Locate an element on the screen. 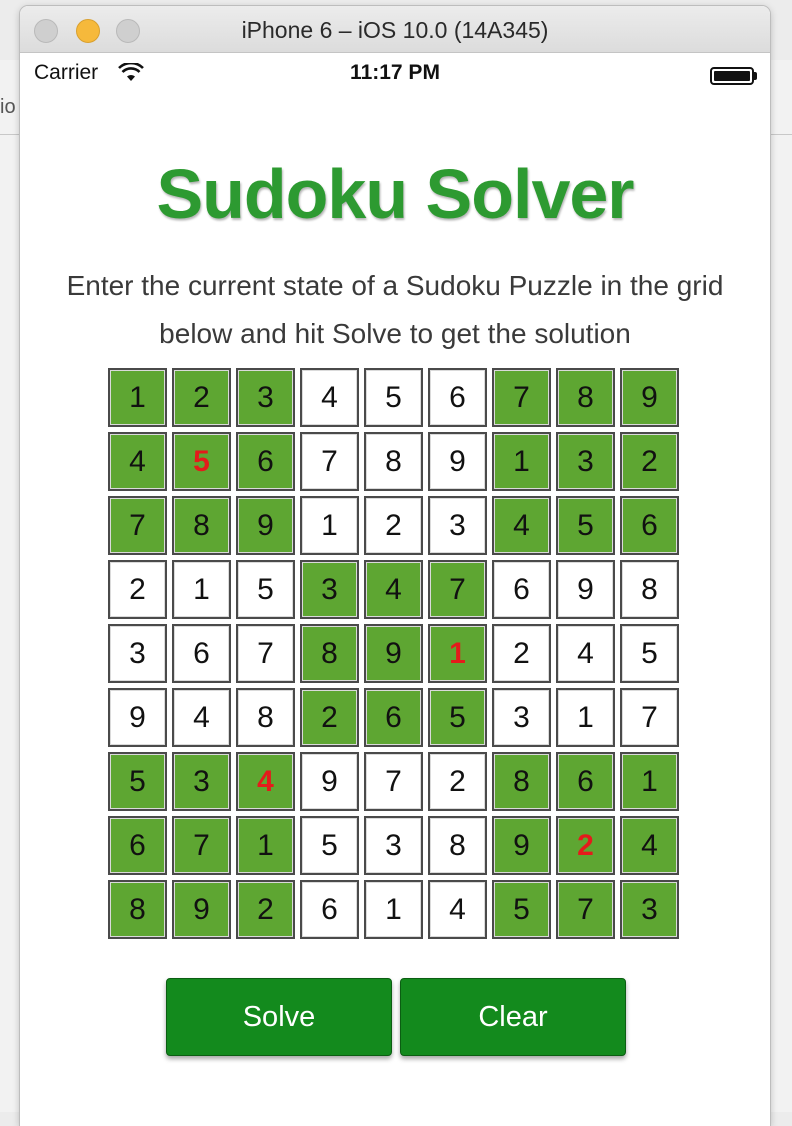 This screenshot has height=1126, width=792. ios-status-bar: Carrier 11:17 PM is located at coordinates (395, 73).